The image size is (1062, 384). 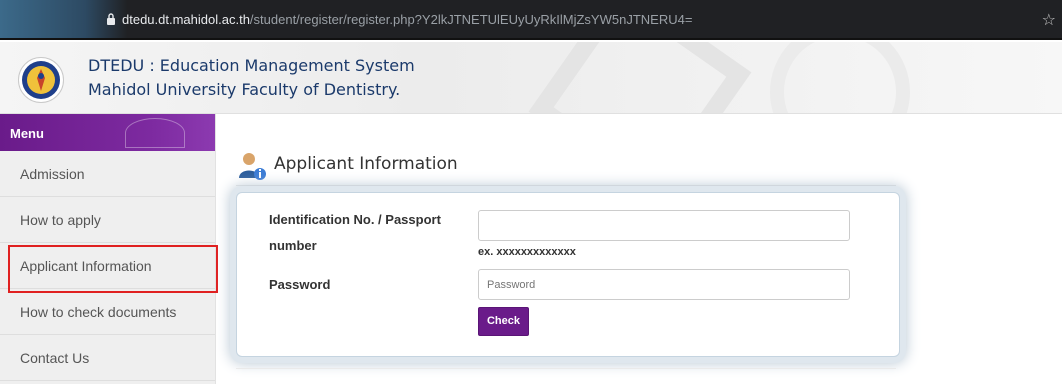 What do you see at coordinates (186, 19) in the screenshot?
I see `url-host: dtedu.dt.mahidol.ac.th` at bounding box center [186, 19].